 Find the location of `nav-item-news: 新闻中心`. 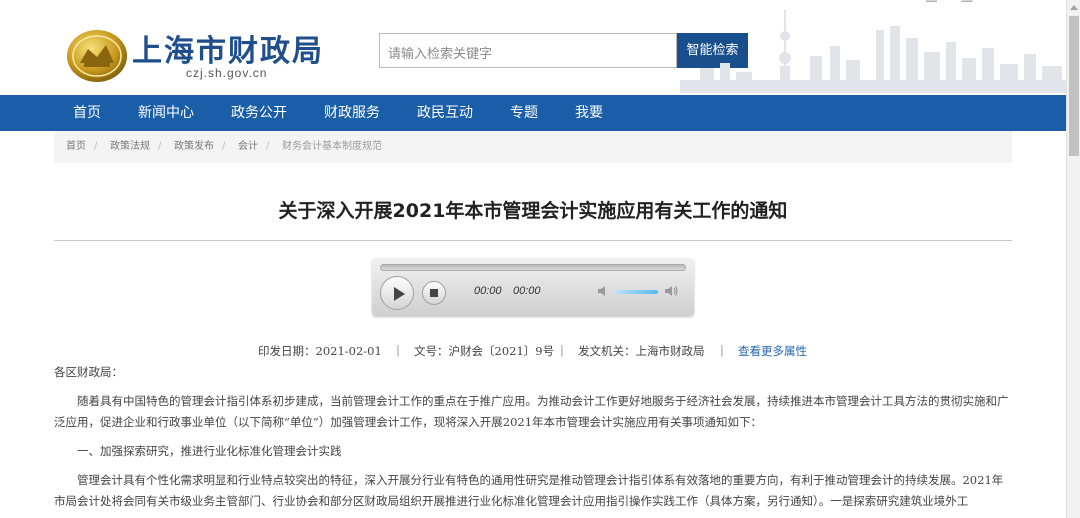

nav-item-news: 新闻中心 is located at coordinates (166, 113).